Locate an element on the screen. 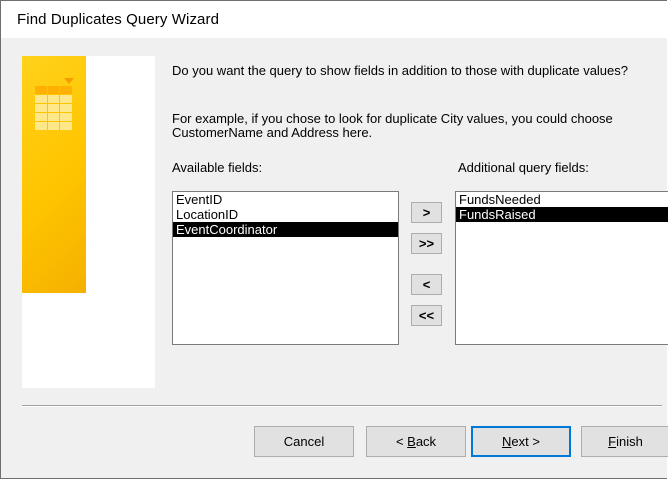 The image size is (668, 480). separator is located at coordinates (342, 406).